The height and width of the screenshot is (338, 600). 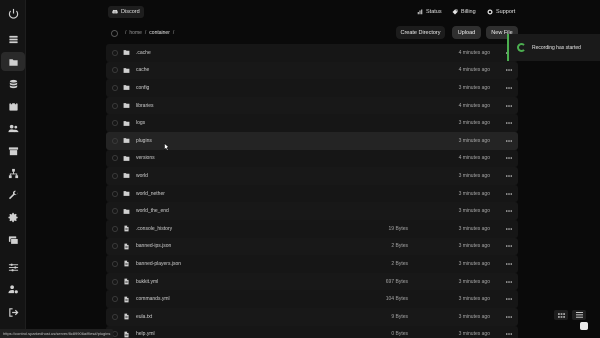 What do you see at coordinates (579, 315) in the screenshot?
I see `list-view-button` at bounding box center [579, 315].